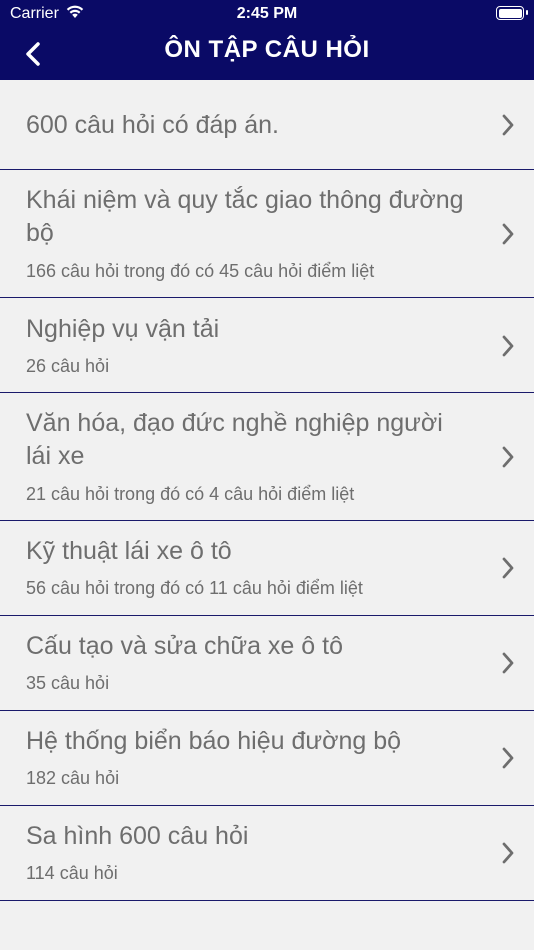 The height and width of the screenshot is (950, 534). I want to click on list-item-title: Hệ thống biển báo hiệu đường bộ, so click(214, 741).